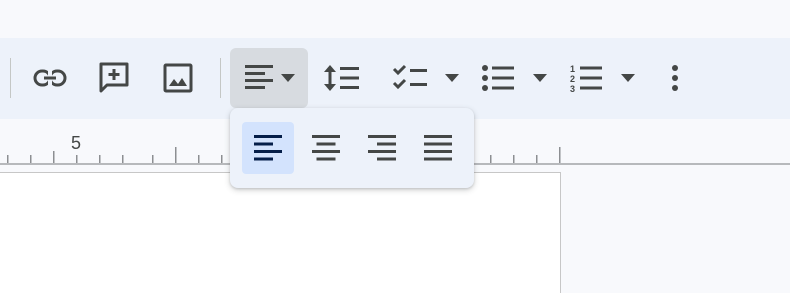 This screenshot has height=293, width=790. I want to click on bulleted-list-dropdown-button, so click(540, 78).